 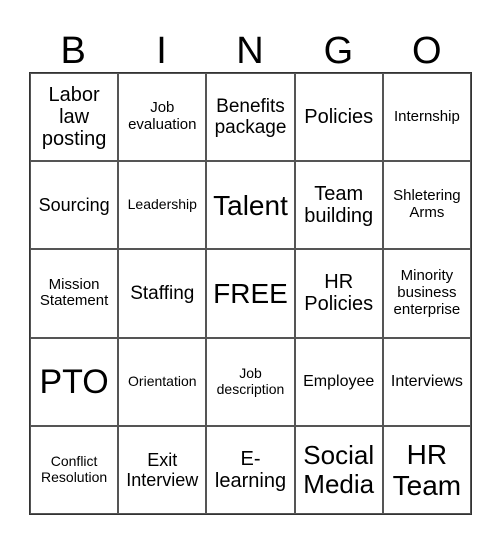 I want to click on bingo-cell: Conflict Resolution, so click(x=74, y=469).